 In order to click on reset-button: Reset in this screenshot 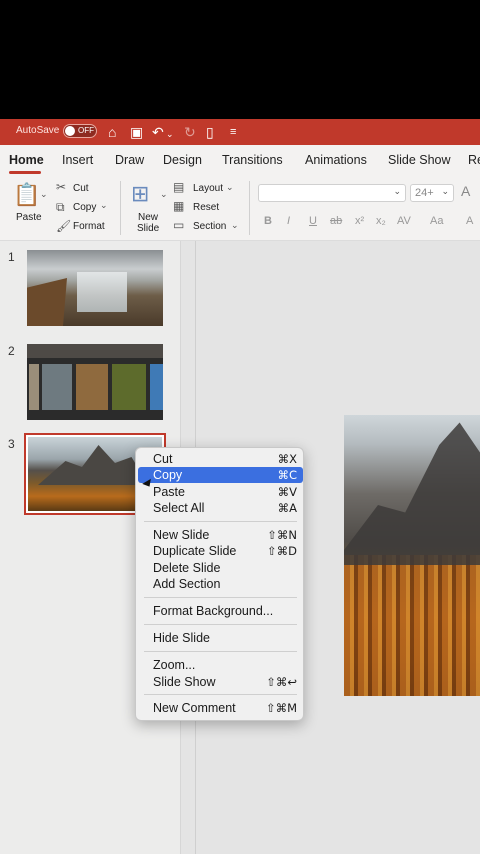, I will do `click(206, 207)`.